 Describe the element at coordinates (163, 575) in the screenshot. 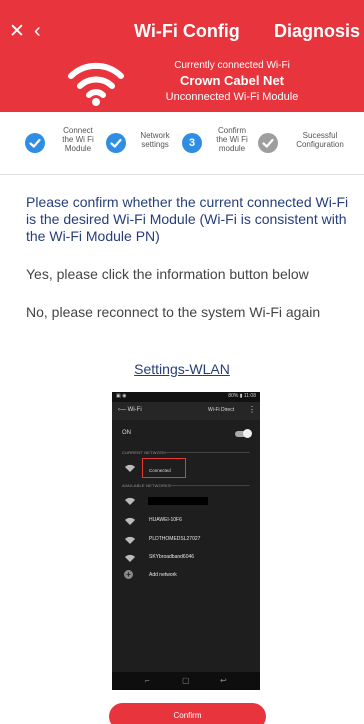

I see `phone-add-network: Add network` at that location.